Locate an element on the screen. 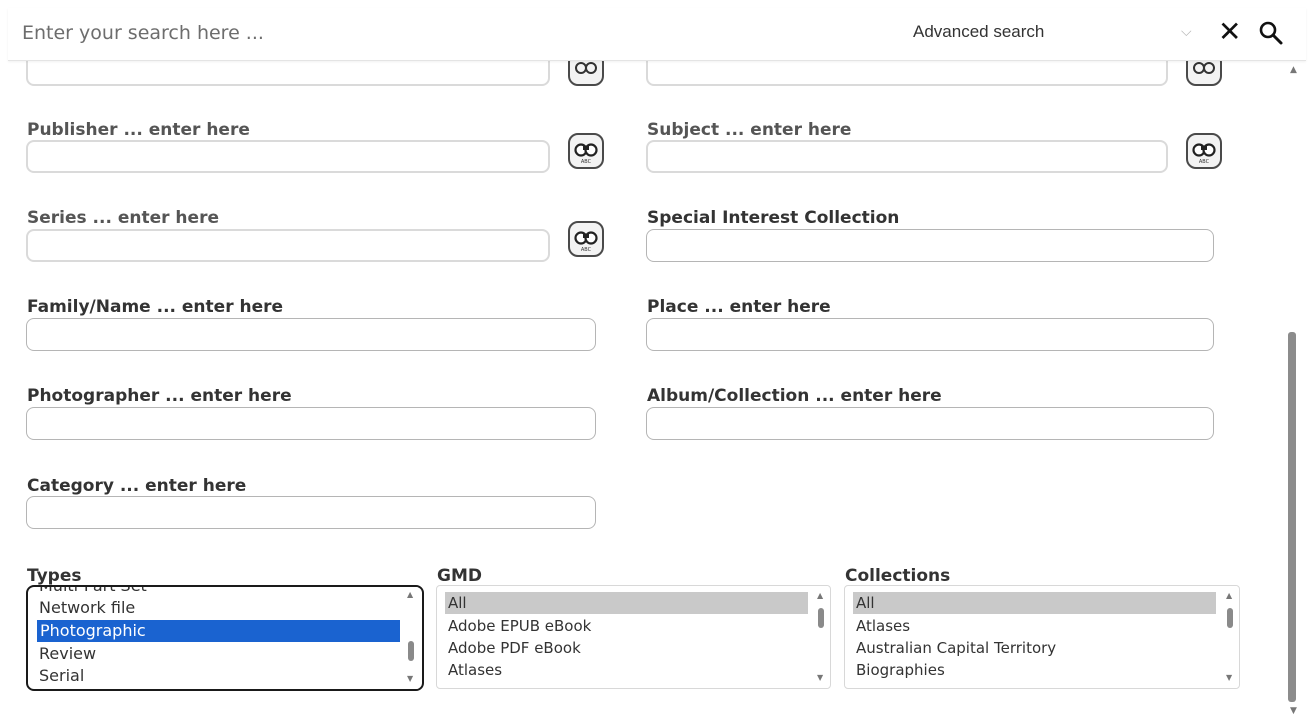  special-interest-input is located at coordinates (930, 245).